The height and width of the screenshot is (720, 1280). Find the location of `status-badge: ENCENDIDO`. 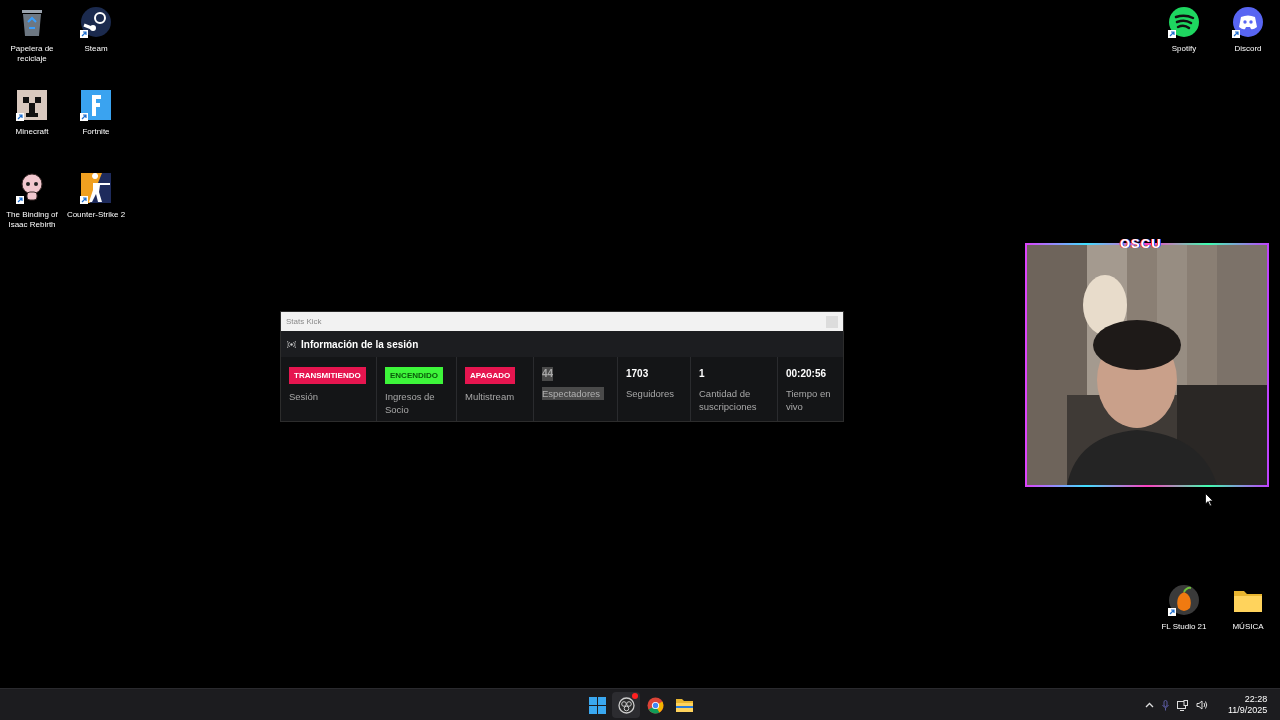

status-badge: ENCENDIDO is located at coordinates (414, 375).